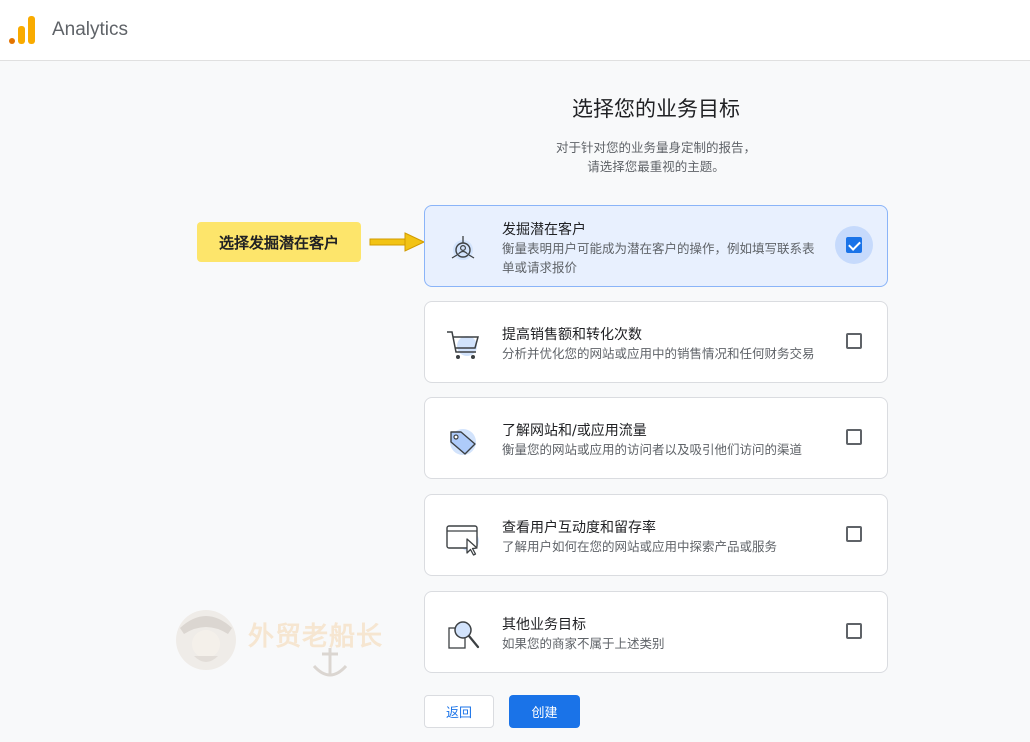 This screenshot has width=1030, height=742. I want to click on create-button: 创建, so click(544, 711).